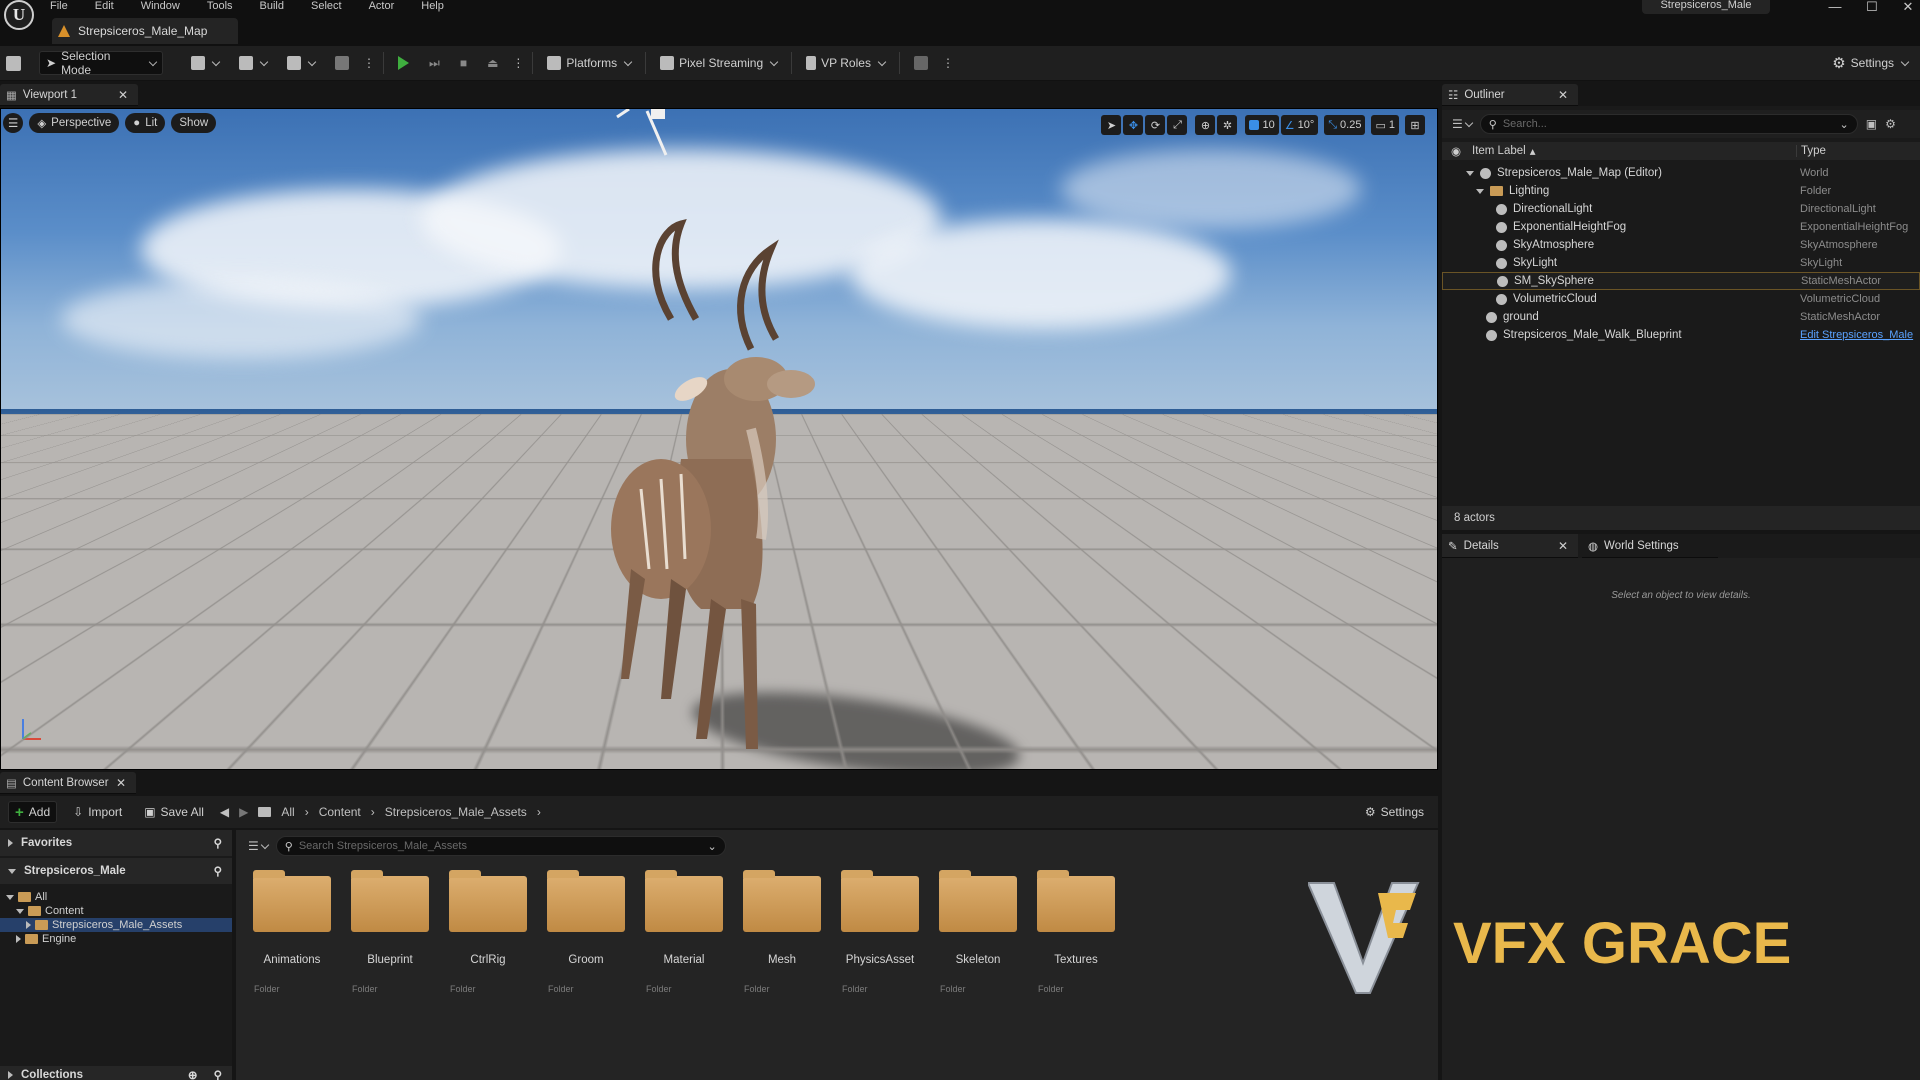  What do you see at coordinates (1510, 95) in the screenshot?
I see `tab-outliner: ☷ Outliner ✕` at bounding box center [1510, 95].